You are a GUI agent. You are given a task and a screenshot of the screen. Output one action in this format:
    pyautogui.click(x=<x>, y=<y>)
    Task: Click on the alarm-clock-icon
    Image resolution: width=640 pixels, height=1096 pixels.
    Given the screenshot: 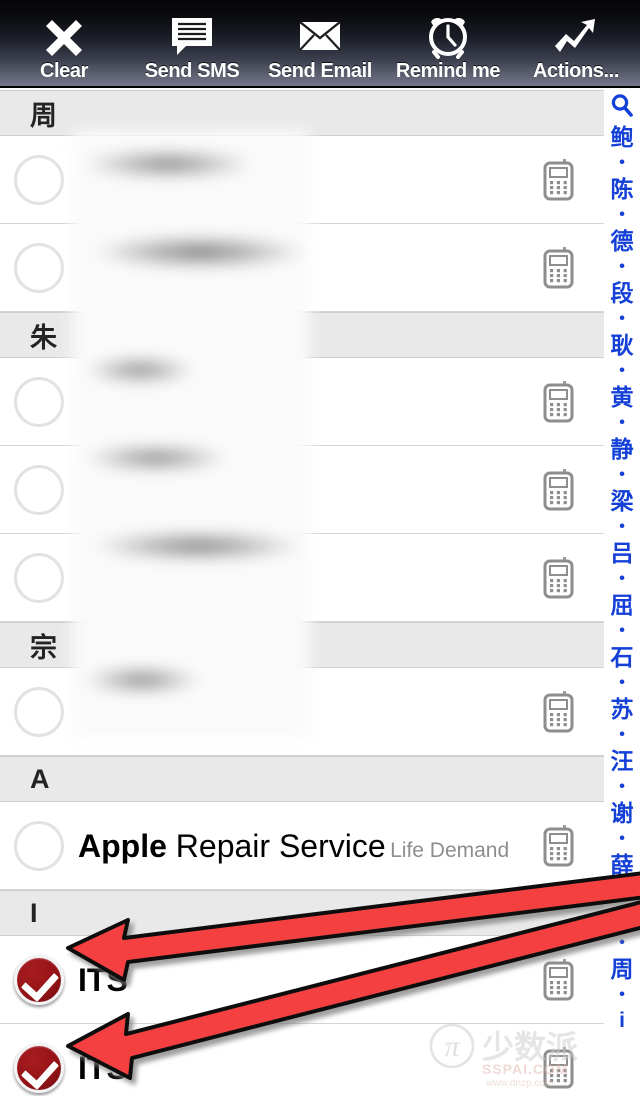 What is the action you would take?
    pyautogui.click(x=448, y=36)
    